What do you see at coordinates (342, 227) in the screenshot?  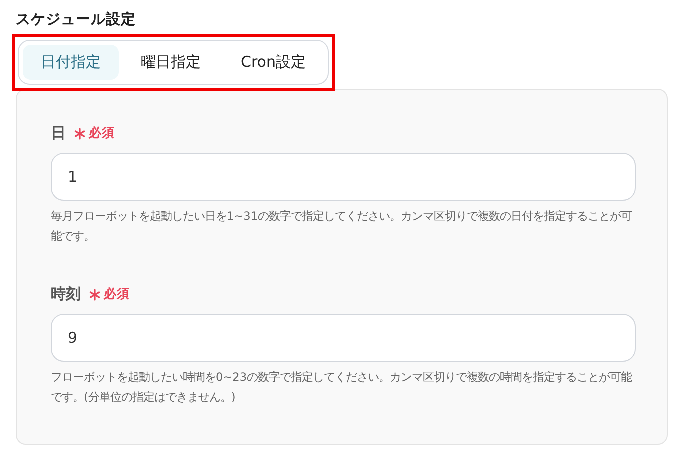 I see `help-text: 毎月フローボットを起動したい日を1~31の数字で指定してください。カンマ区切りで複数の日付を指定することが可能です。` at bounding box center [342, 227].